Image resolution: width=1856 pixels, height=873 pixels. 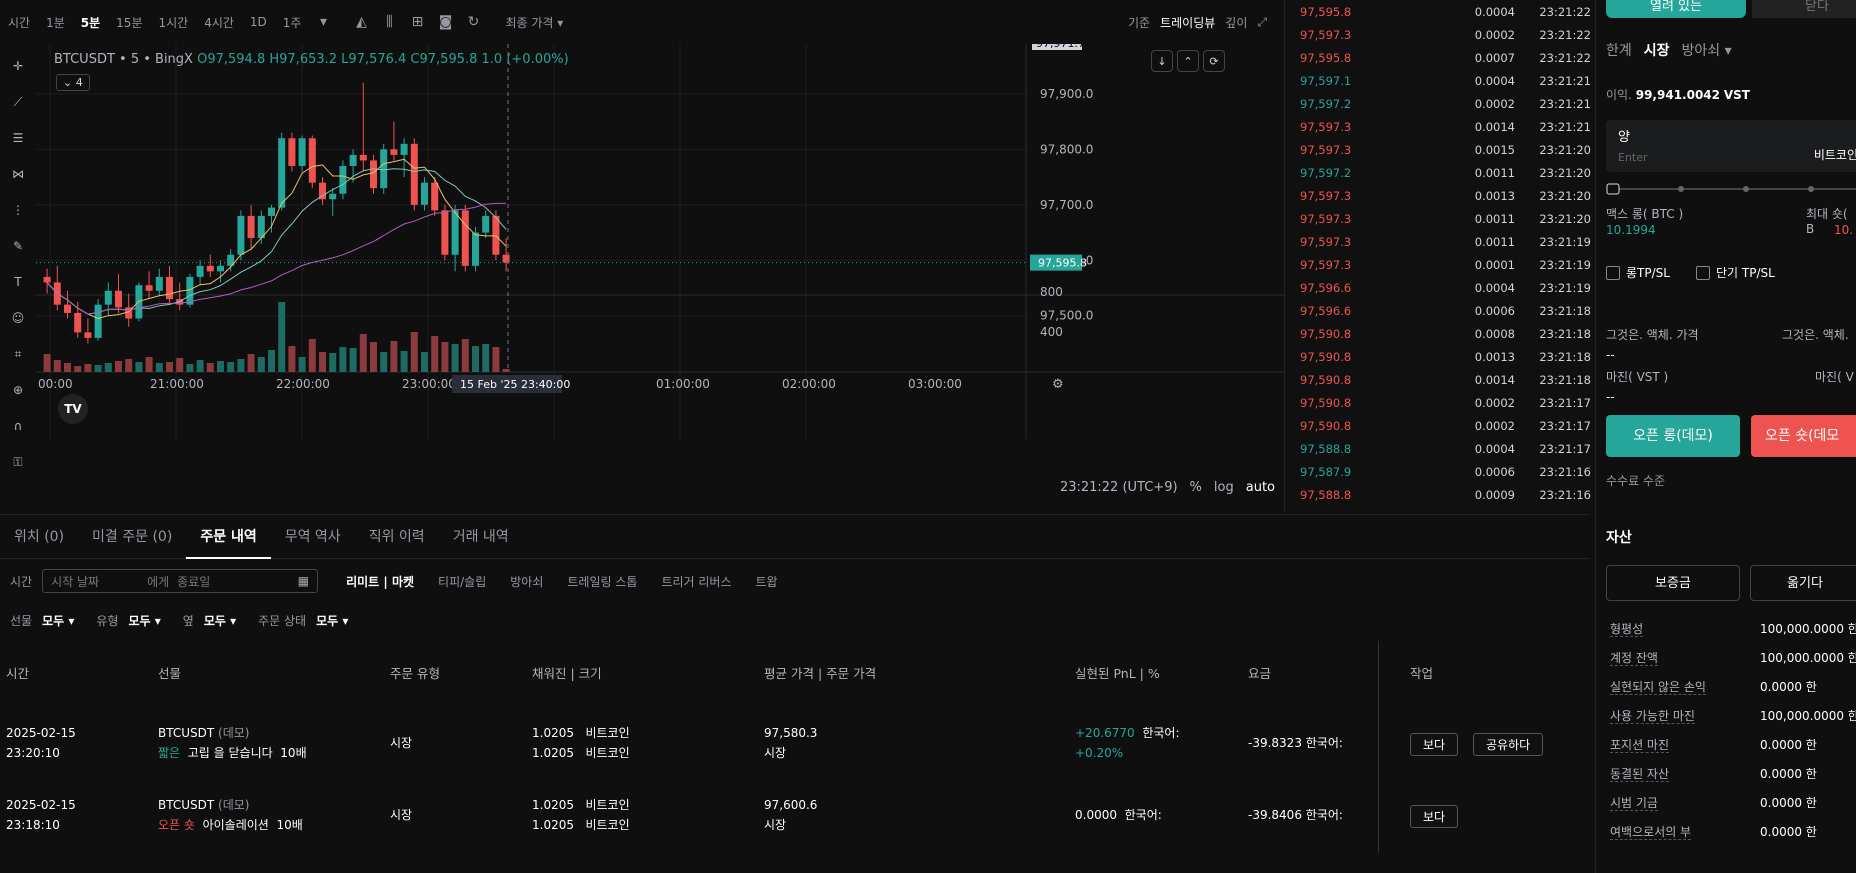 I want to click on fullscreen-icon: ⤢, so click(x=1262, y=22).